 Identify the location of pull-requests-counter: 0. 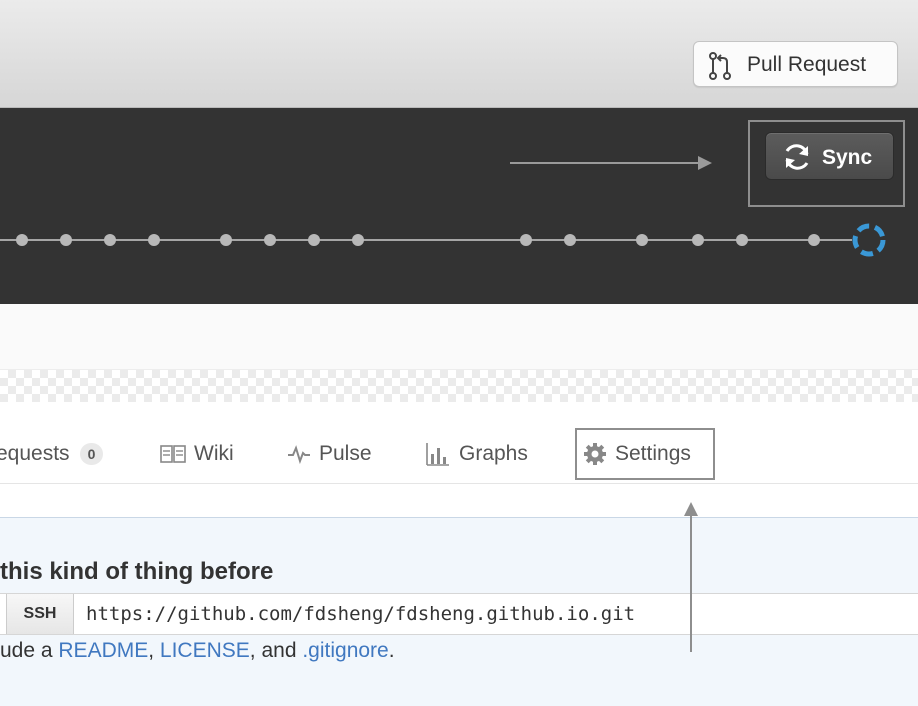
(91, 454).